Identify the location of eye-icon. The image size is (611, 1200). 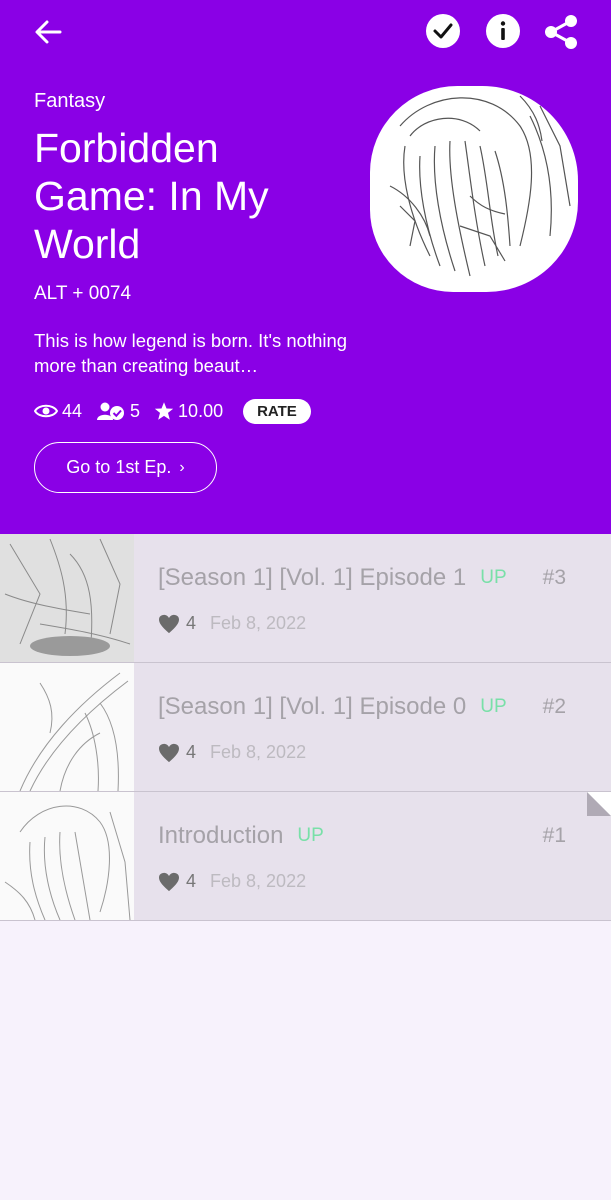
(46, 411).